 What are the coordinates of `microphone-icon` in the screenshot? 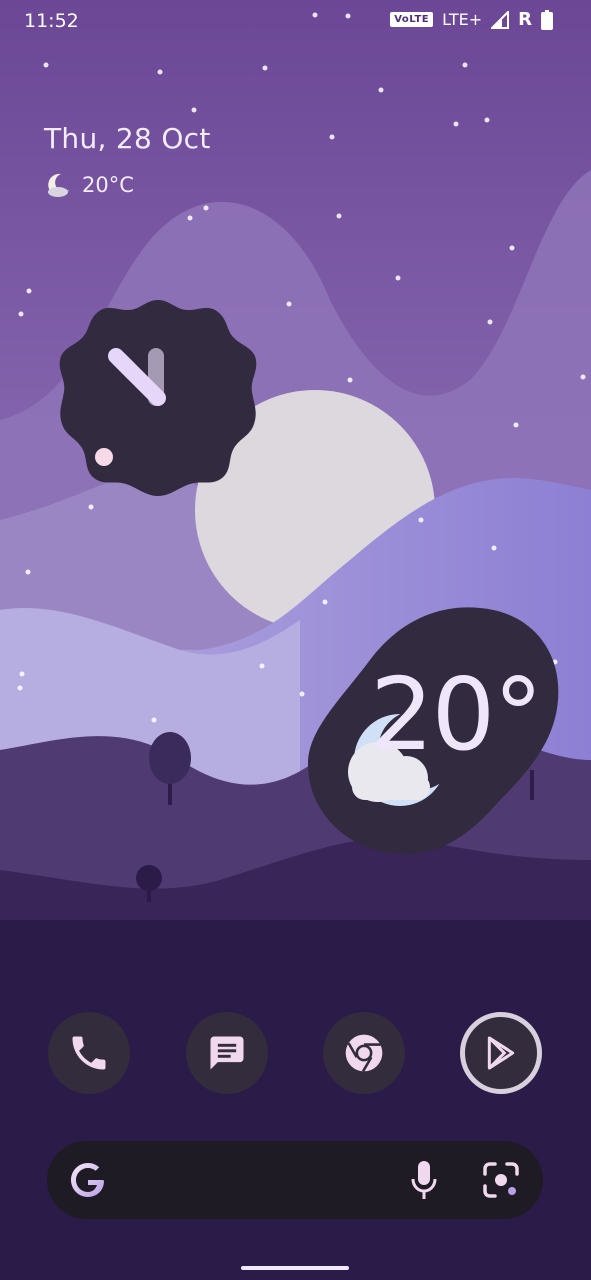 It's located at (424, 1180).